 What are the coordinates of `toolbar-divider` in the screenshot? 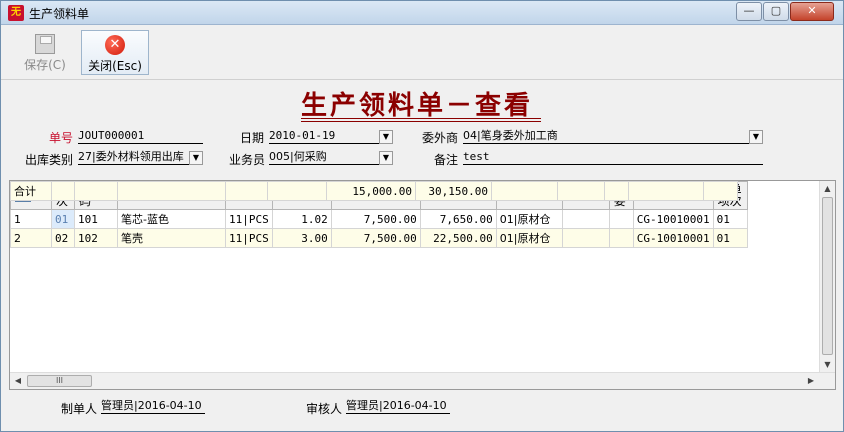 It's located at (422, 79).